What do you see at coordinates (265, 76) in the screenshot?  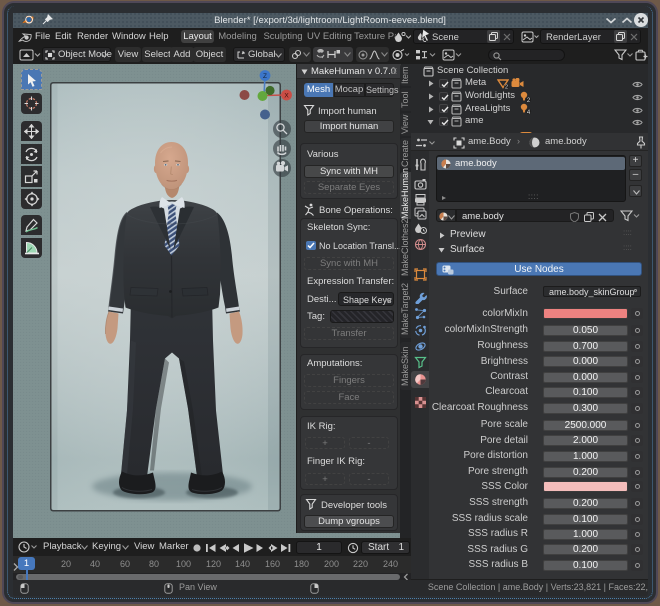 I see `svg-text: Z` at bounding box center [265, 76].